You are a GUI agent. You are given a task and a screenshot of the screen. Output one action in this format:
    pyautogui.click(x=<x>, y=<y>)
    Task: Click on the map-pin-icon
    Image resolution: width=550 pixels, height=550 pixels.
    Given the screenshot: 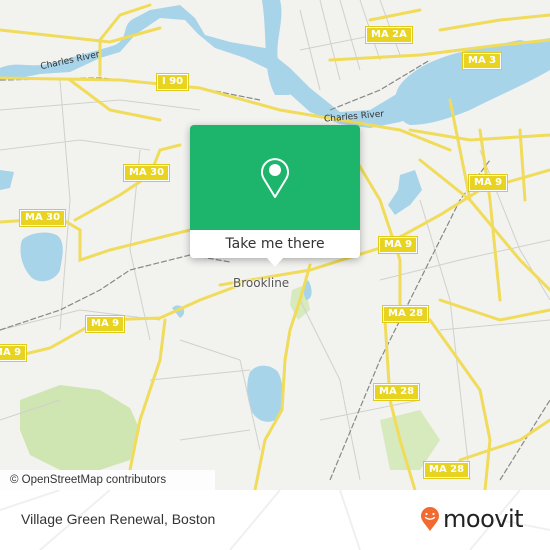 What is the action you would take?
    pyautogui.click(x=275, y=178)
    